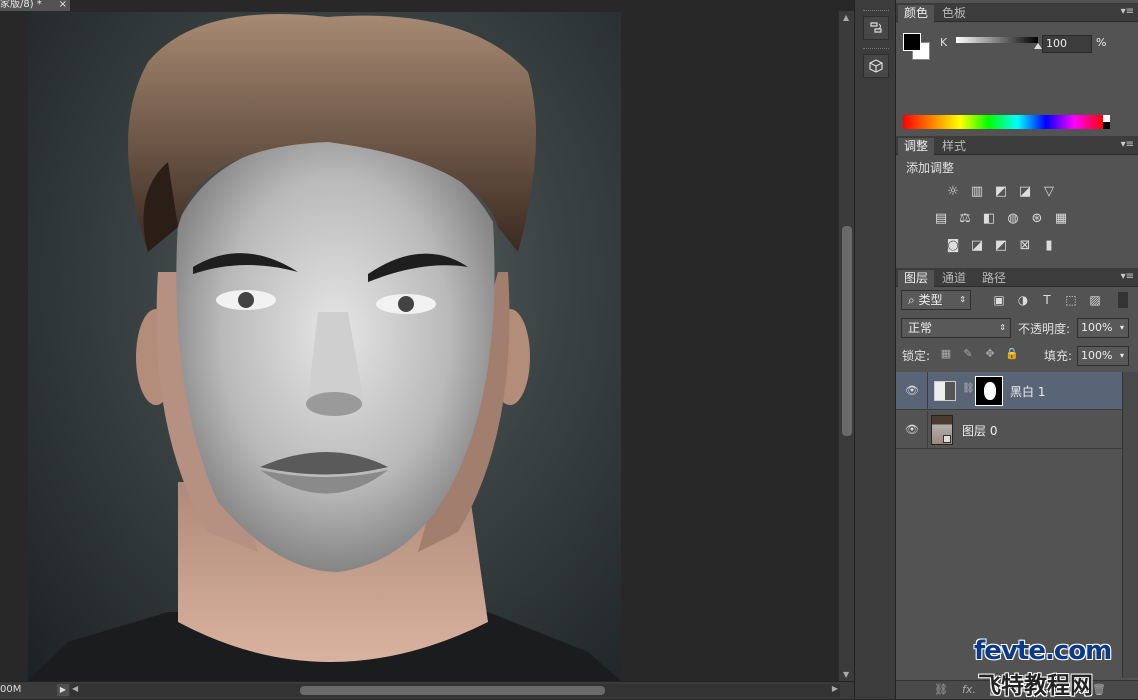 The image size is (1138, 700). Describe the element at coordinates (1101, 42) in the screenshot. I see `k-channel-unit: %` at that location.